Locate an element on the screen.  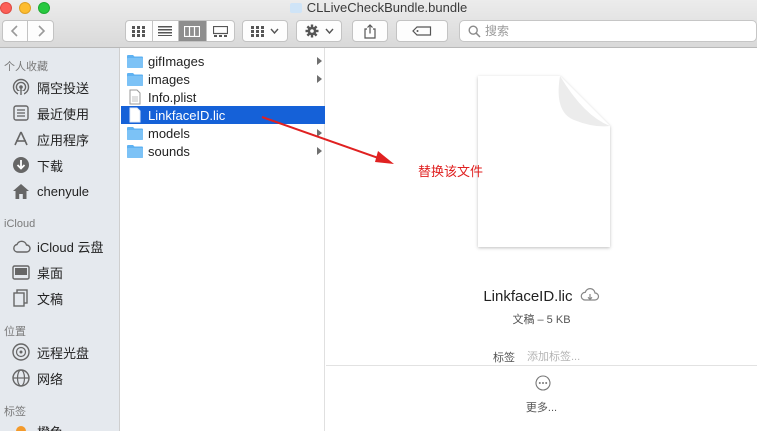
list-item: models is located at coordinates (223, 133).